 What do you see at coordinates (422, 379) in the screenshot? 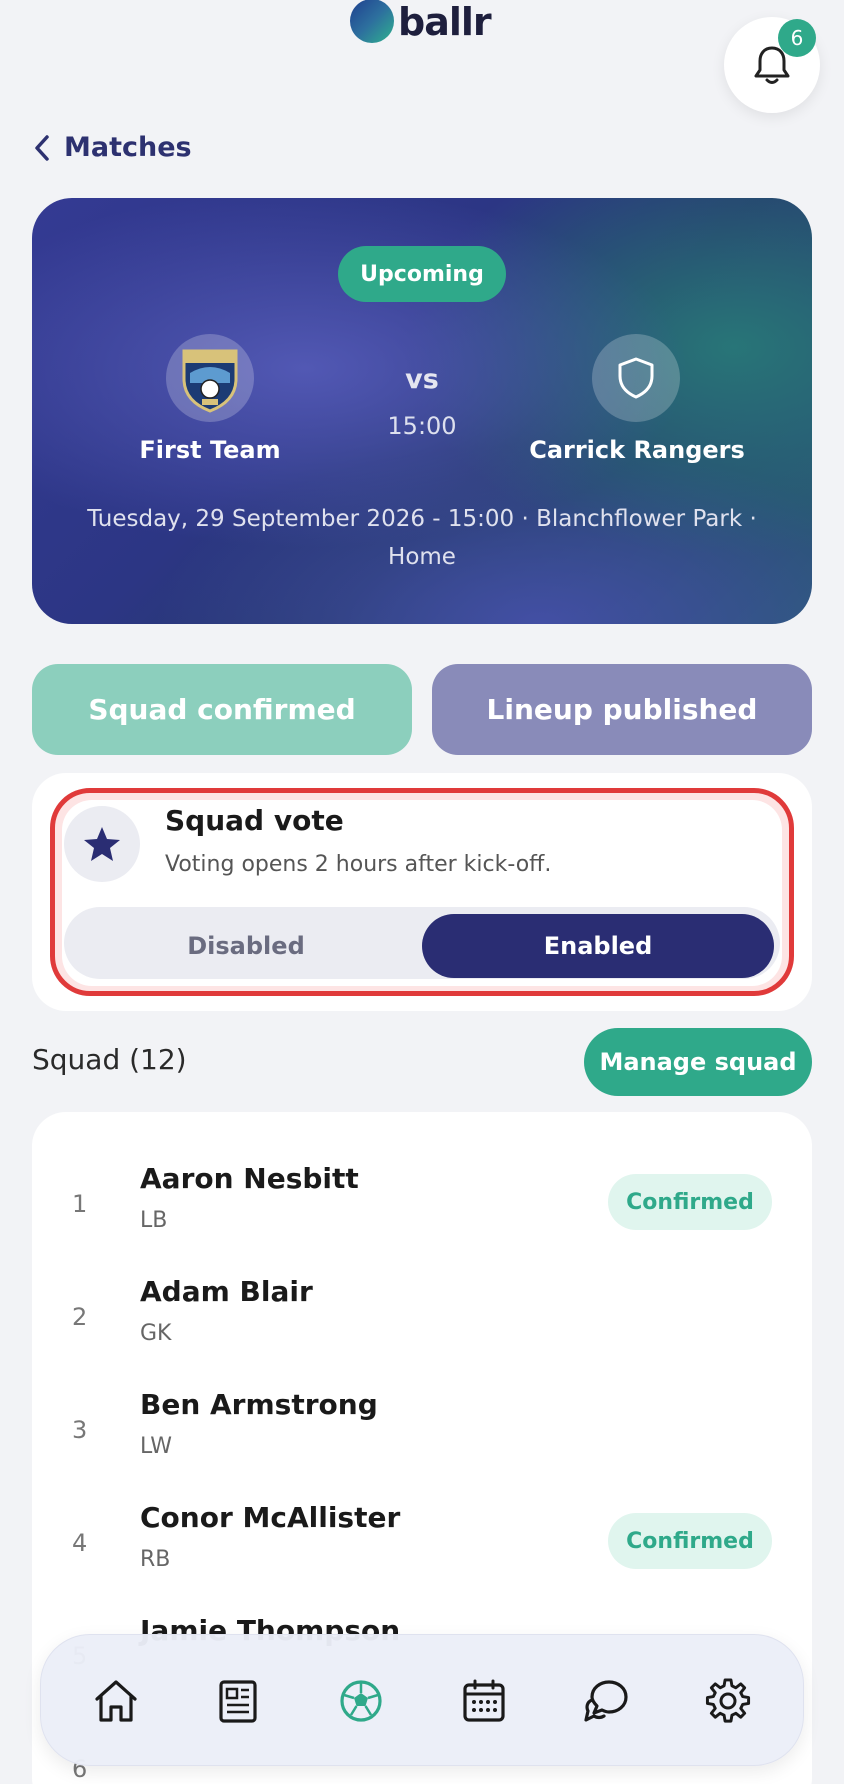
I see `vs-label: vs` at bounding box center [422, 379].